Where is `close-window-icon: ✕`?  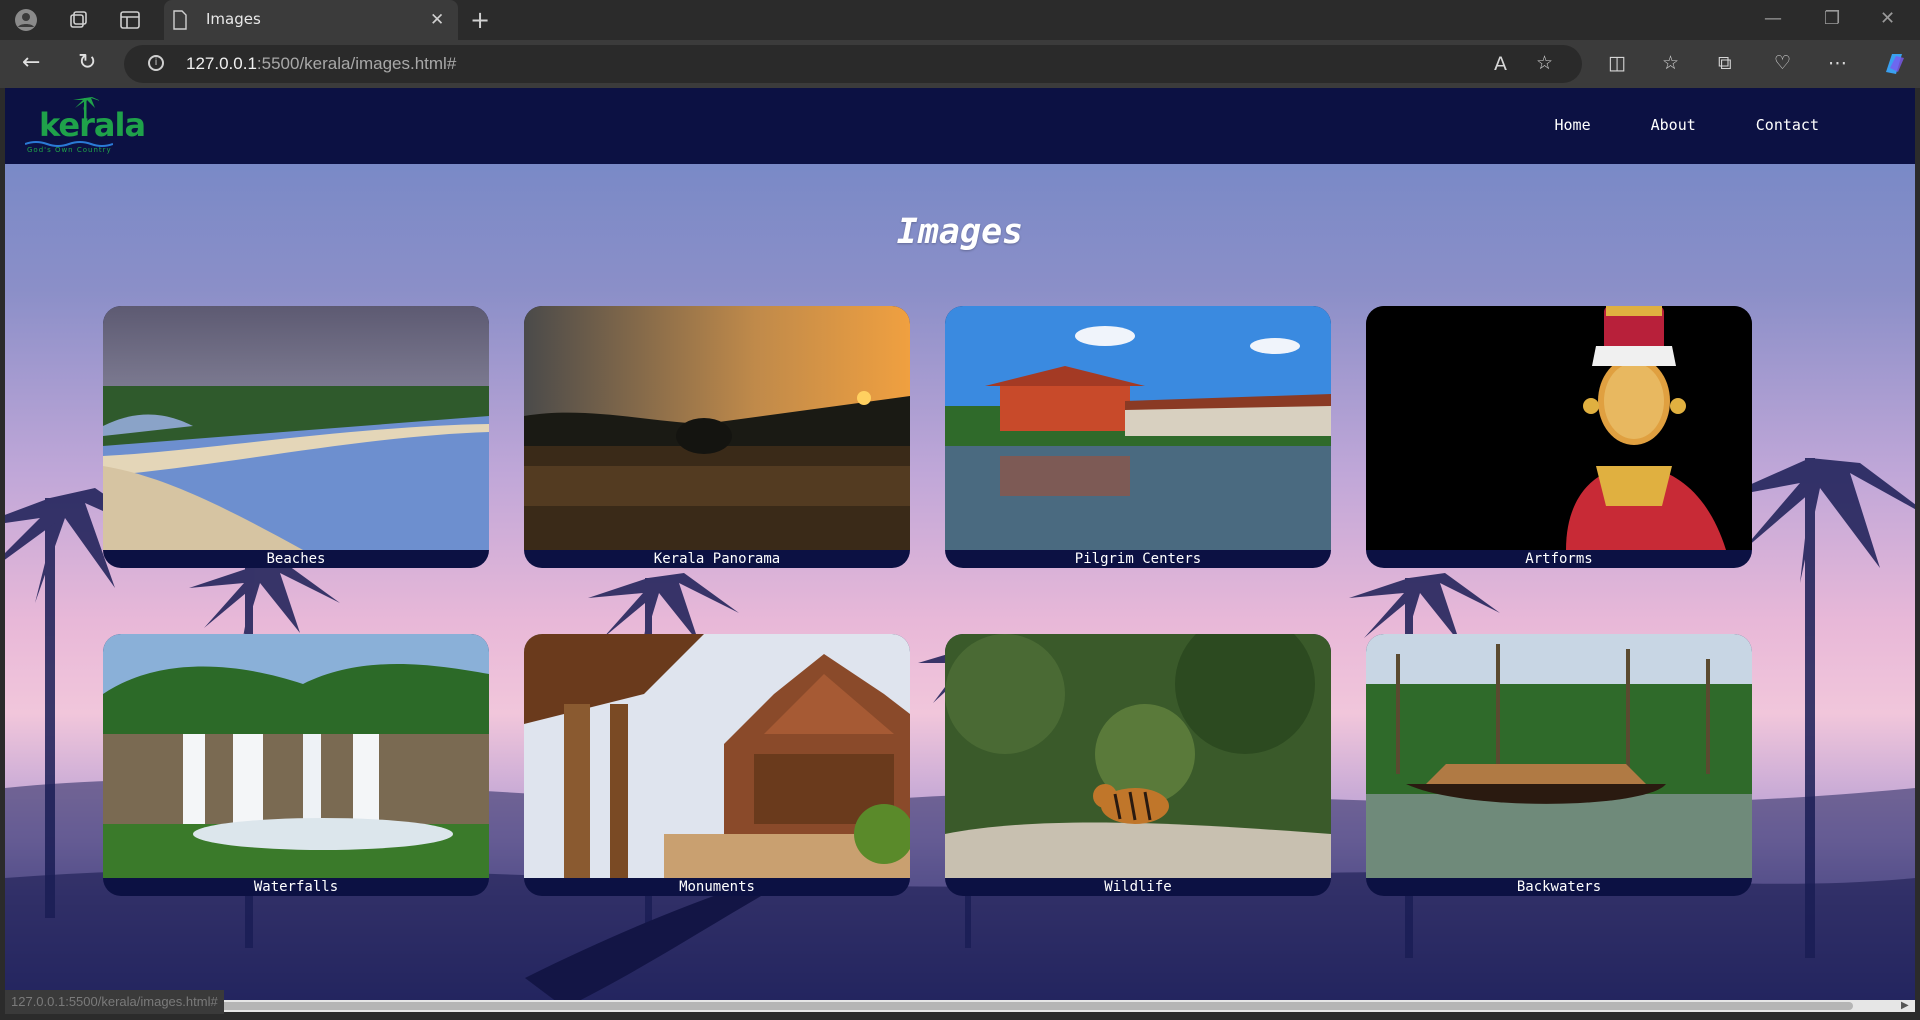
close-window-icon: ✕ is located at coordinates (1887, 18).